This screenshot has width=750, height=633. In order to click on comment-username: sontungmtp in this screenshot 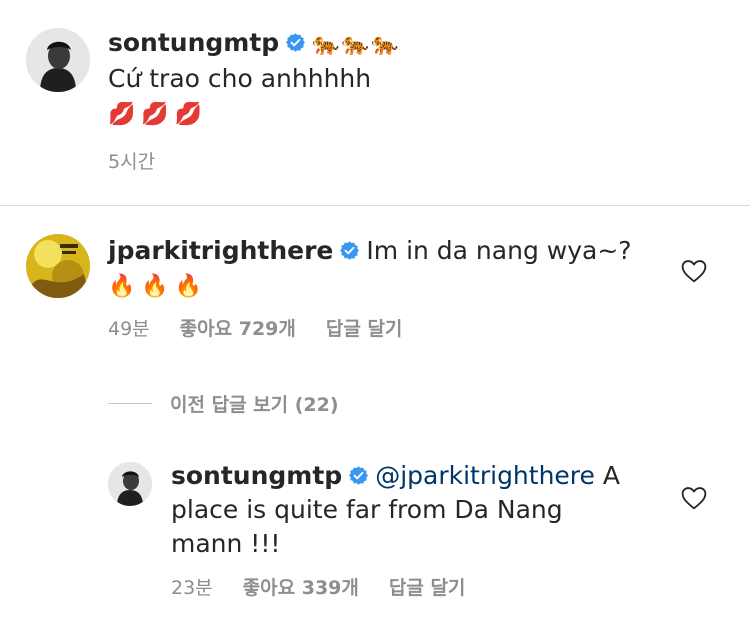, I will do `click(193, 42)`.